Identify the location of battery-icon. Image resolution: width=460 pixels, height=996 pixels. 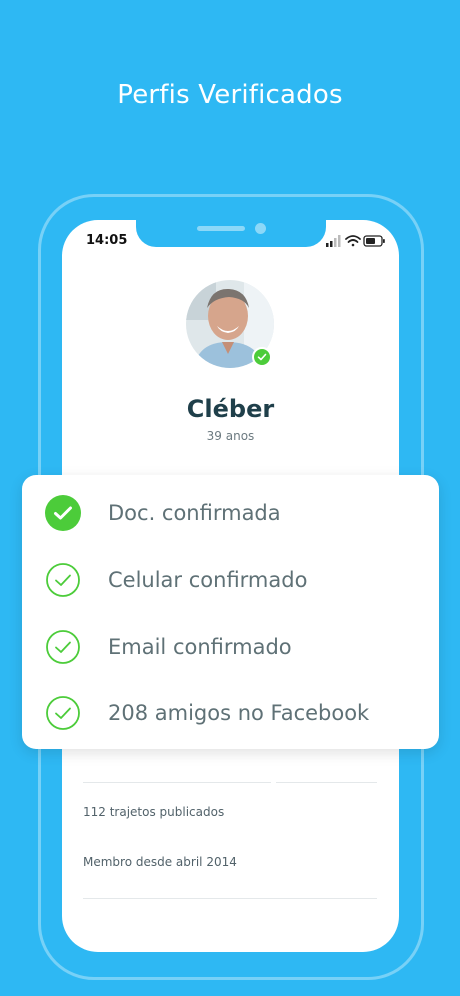
(374, 241).